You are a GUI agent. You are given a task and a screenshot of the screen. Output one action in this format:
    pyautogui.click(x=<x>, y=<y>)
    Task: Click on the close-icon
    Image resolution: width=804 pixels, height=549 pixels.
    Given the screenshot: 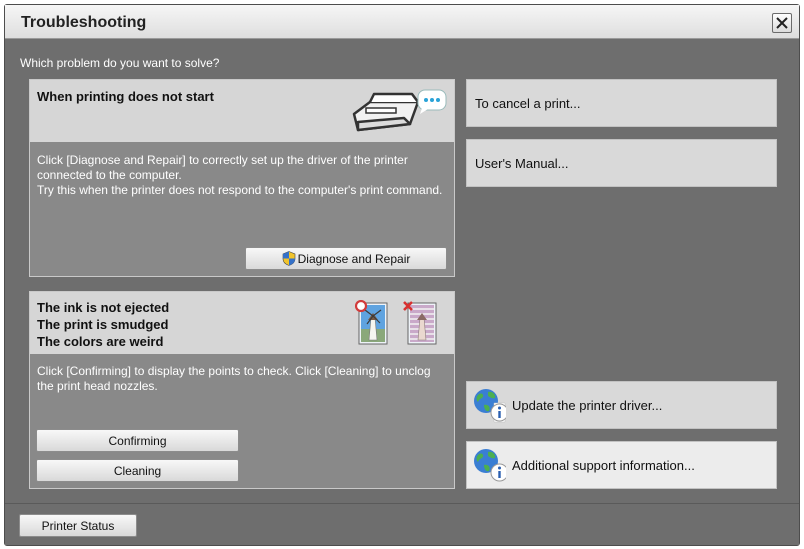 What is the action you would take?
    pyautogui.click(x=782, y=23)
    